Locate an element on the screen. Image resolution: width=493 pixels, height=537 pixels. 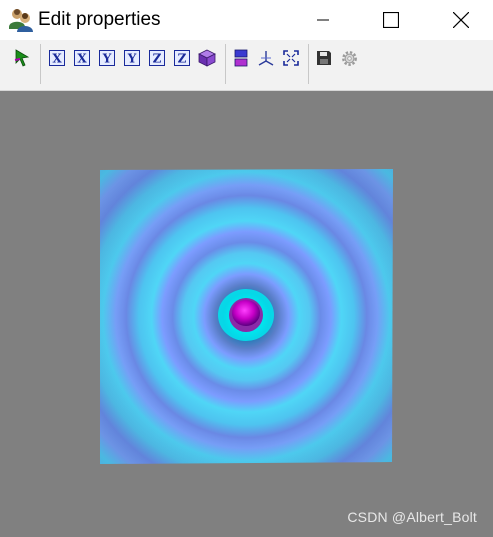
axes-button is located at coordinates (266, 58).